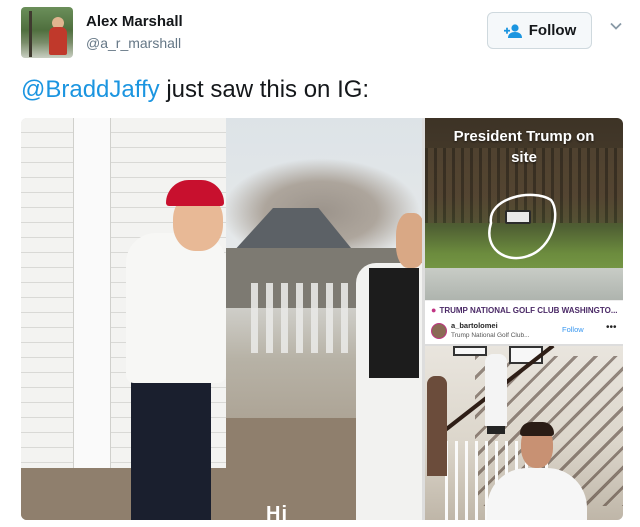 The height and width of the screenshot is (527, 640). Describe the element at coordinates (537, 494) in the screenshot. I see `smiling-man-shirt` at that location.